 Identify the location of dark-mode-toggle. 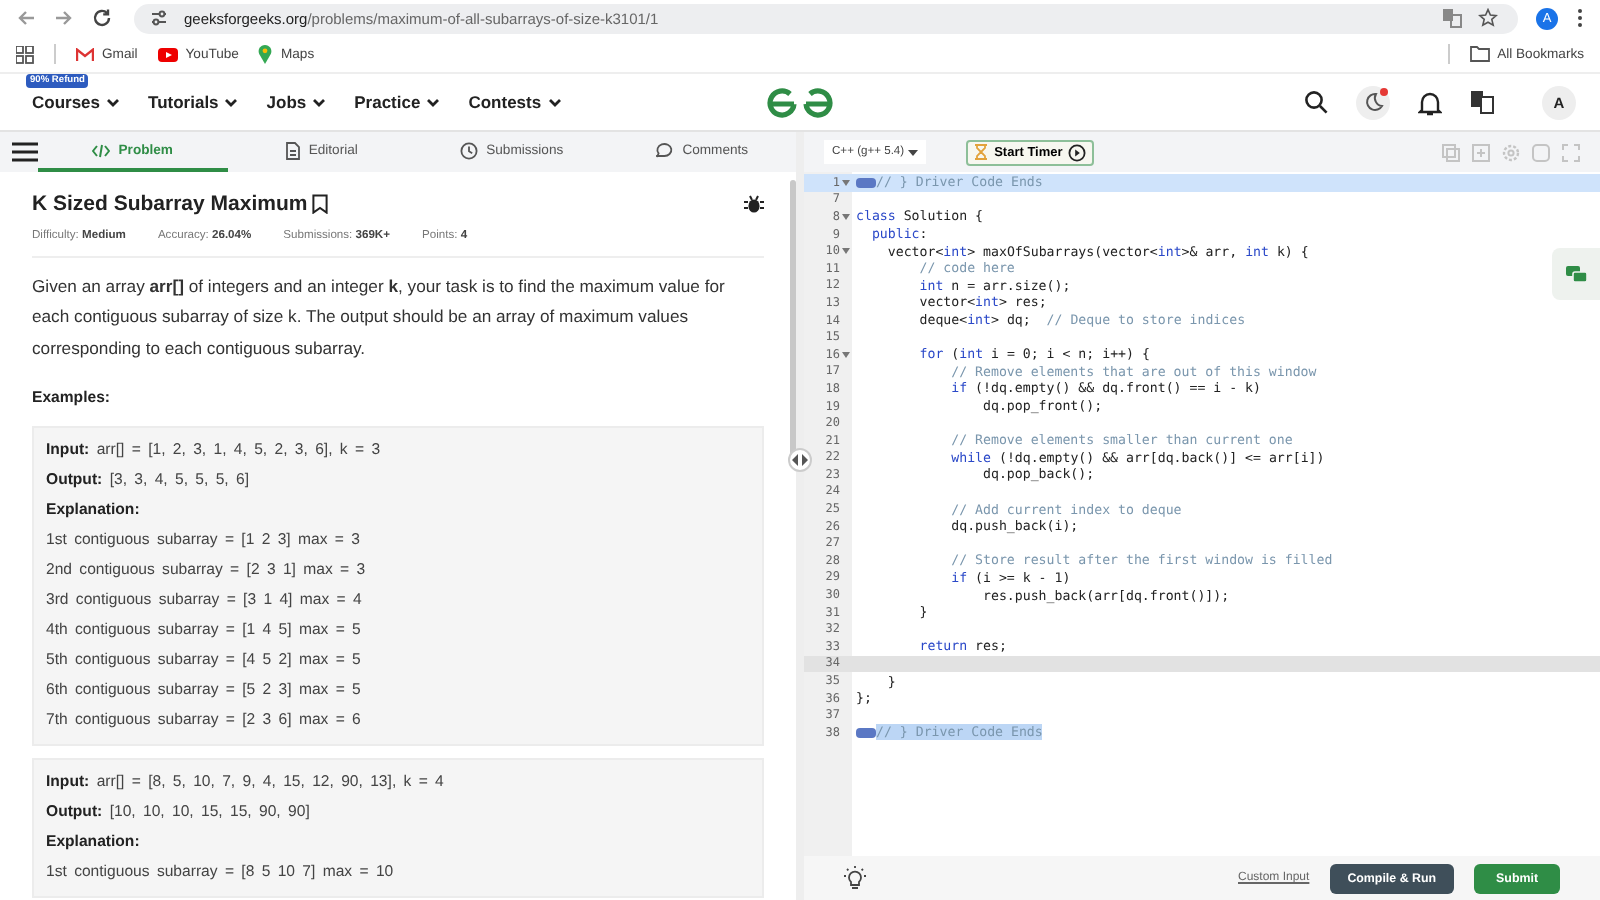
(1373, 102).